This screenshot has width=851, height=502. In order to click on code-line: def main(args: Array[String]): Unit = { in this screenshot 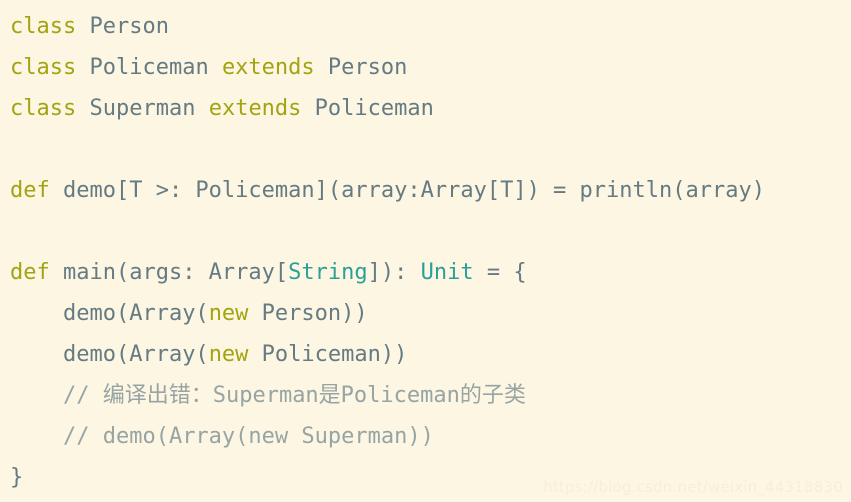, I will do `click(430, 272)`.